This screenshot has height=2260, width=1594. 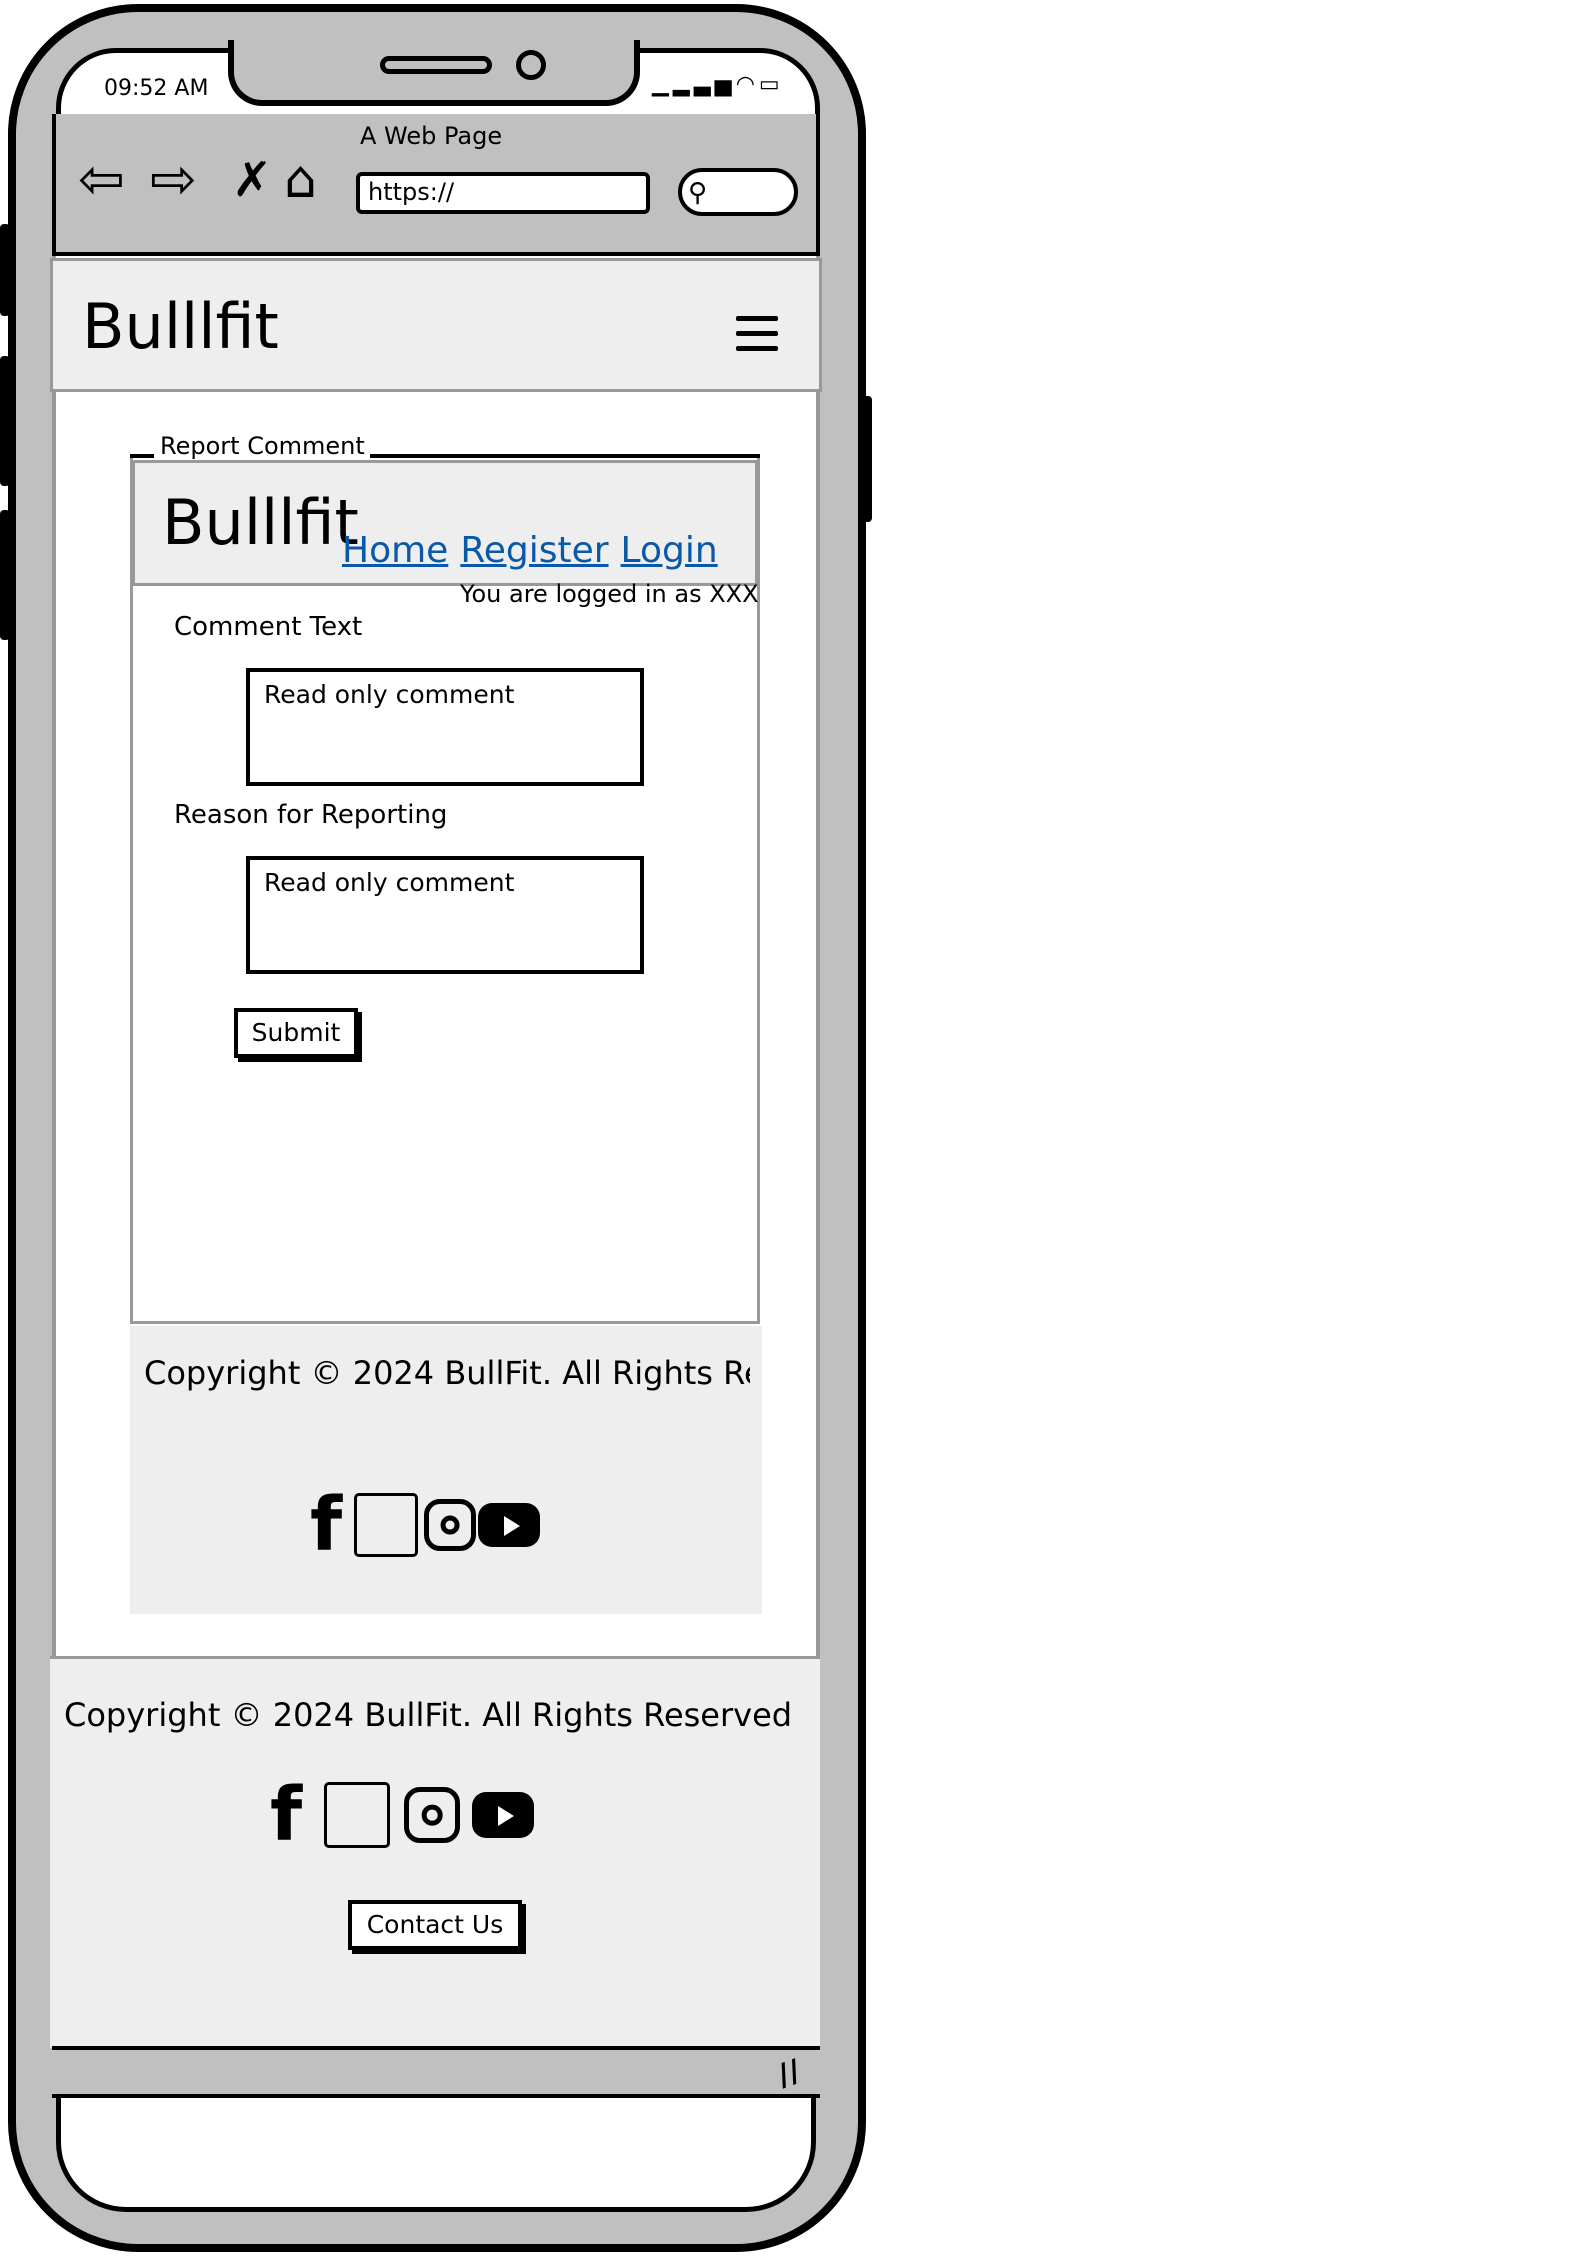 I want to click on comment-text-field: Read only comment, so click(x=445, y=727).